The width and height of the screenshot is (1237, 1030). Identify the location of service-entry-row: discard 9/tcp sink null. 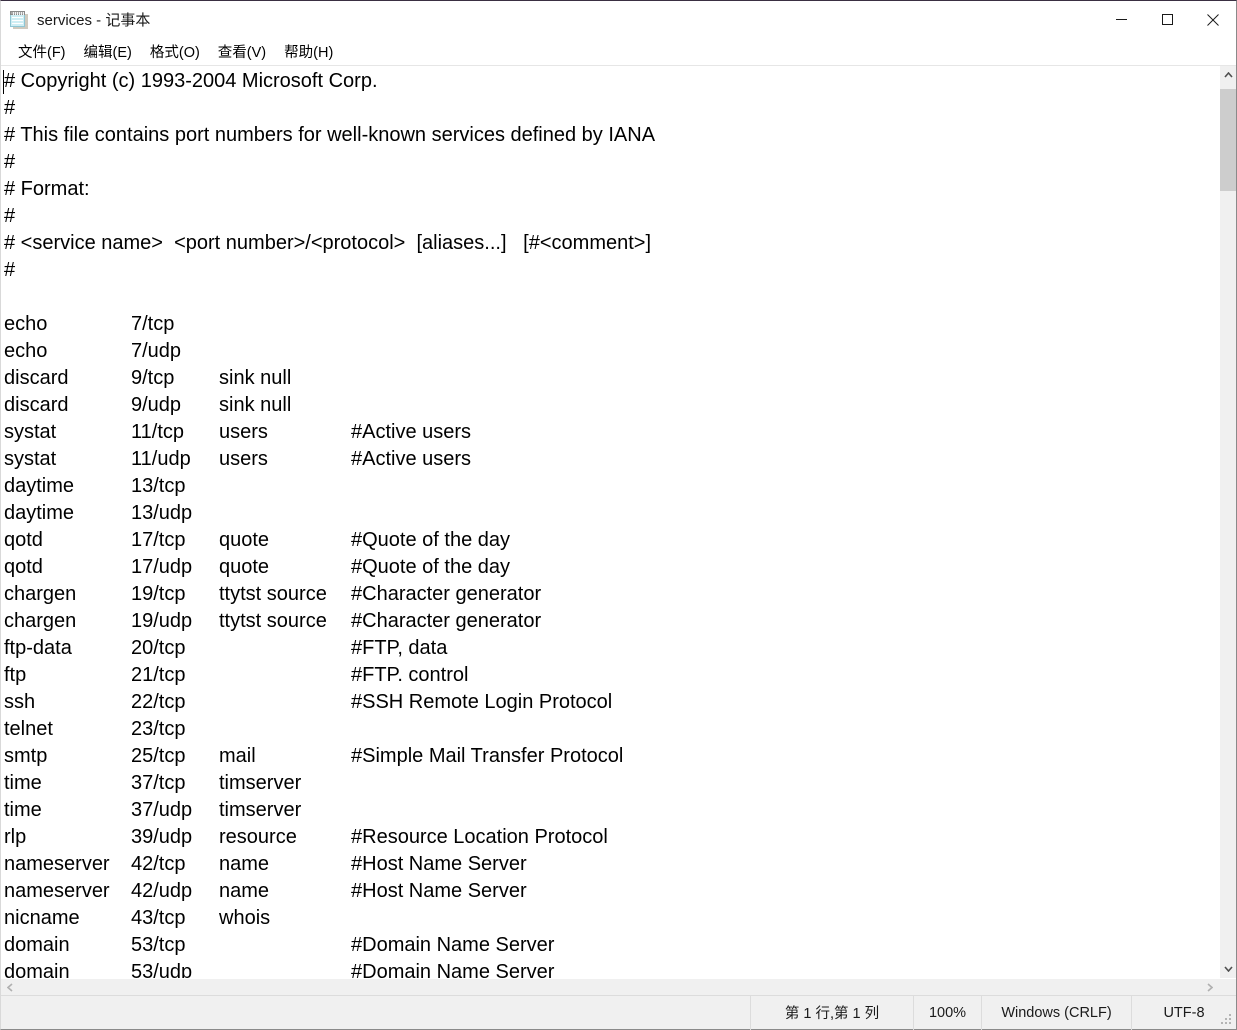
(610, 378).